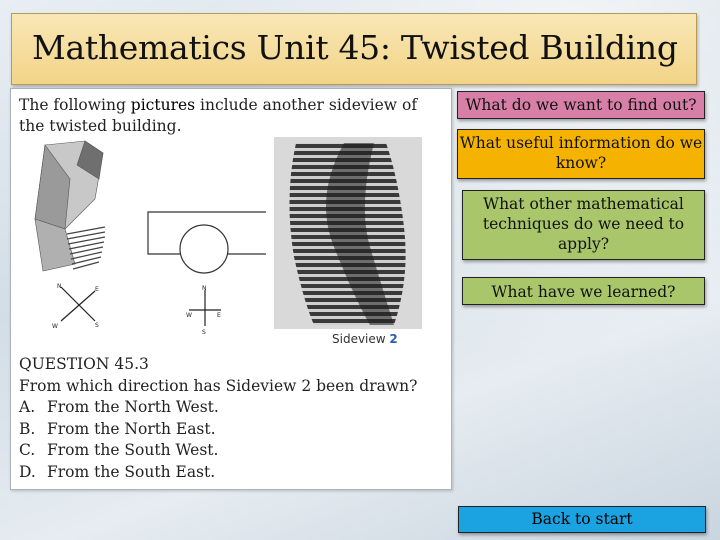  What do you see at coordinates (348, 233) in the screenshot?
I see `sideview-2-image` at bounding box center [348, 233].